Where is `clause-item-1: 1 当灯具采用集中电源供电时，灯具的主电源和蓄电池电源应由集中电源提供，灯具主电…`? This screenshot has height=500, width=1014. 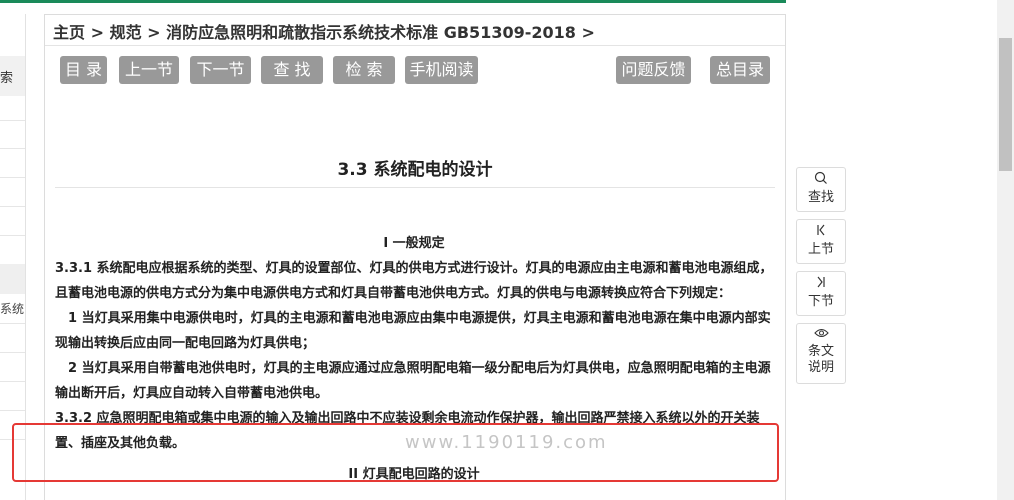
clause-item-1: 1 当灯具采用集中电源供电时，灯具的主电源和蓄电池电源应由集中电源提供，灯具主电… is located at coordinates (413, 331).